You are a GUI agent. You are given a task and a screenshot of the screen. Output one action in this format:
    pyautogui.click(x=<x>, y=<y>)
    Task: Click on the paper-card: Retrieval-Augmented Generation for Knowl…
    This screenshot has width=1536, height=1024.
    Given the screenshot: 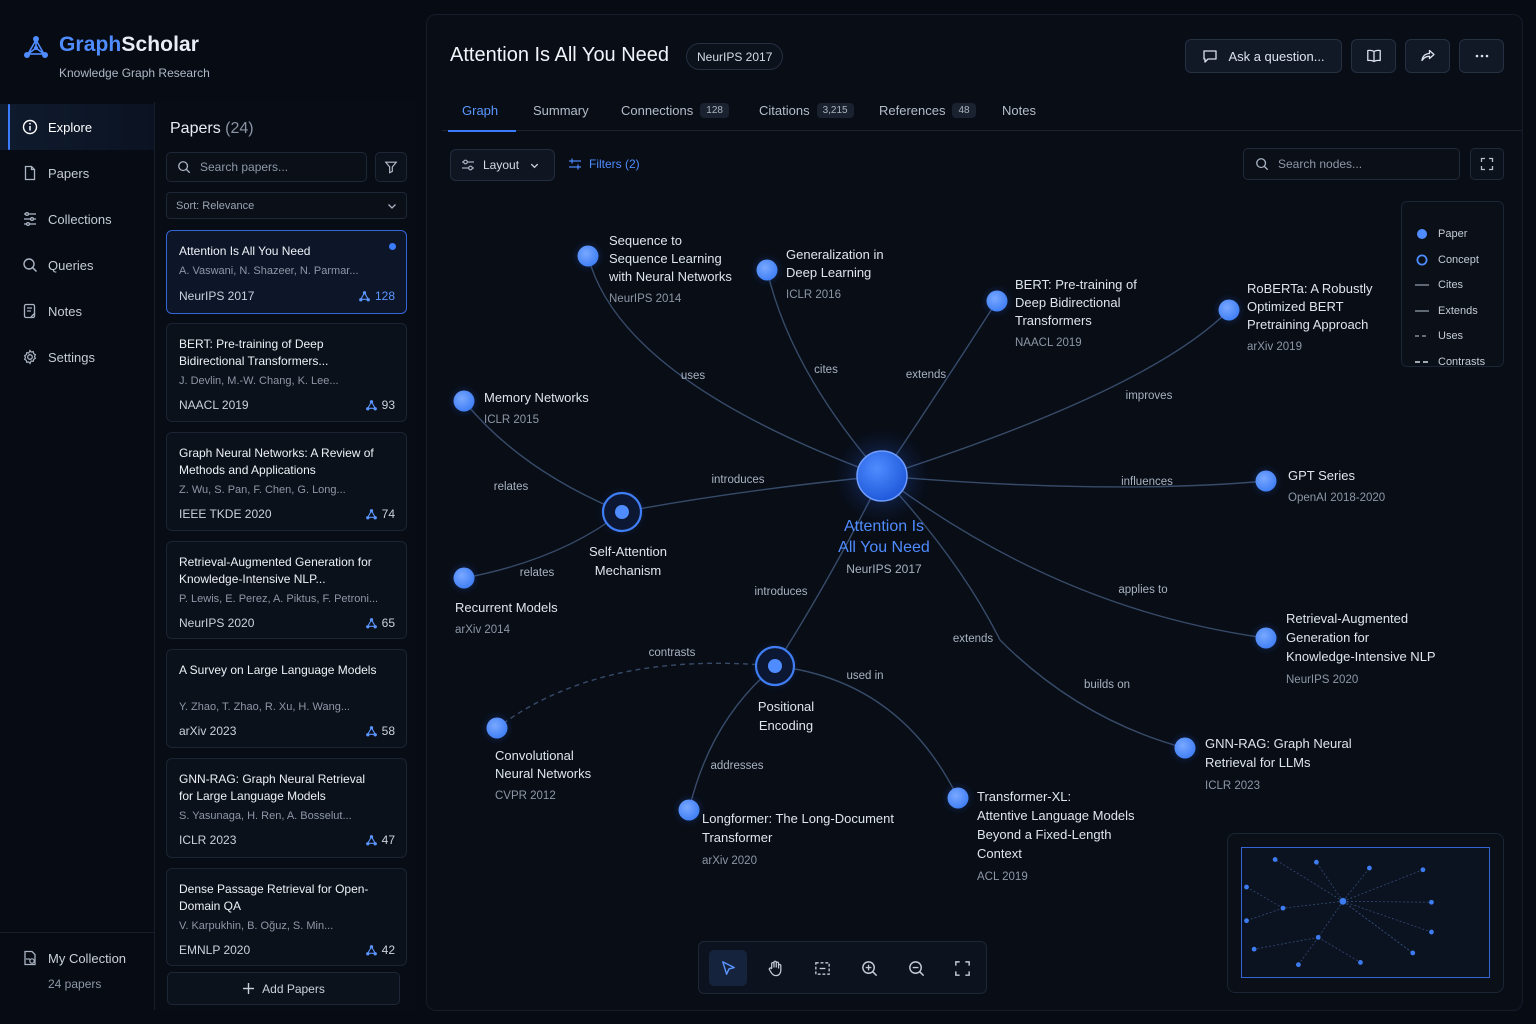 What is the action you would take?
    pyautogui.click(x=286, y=590)
    